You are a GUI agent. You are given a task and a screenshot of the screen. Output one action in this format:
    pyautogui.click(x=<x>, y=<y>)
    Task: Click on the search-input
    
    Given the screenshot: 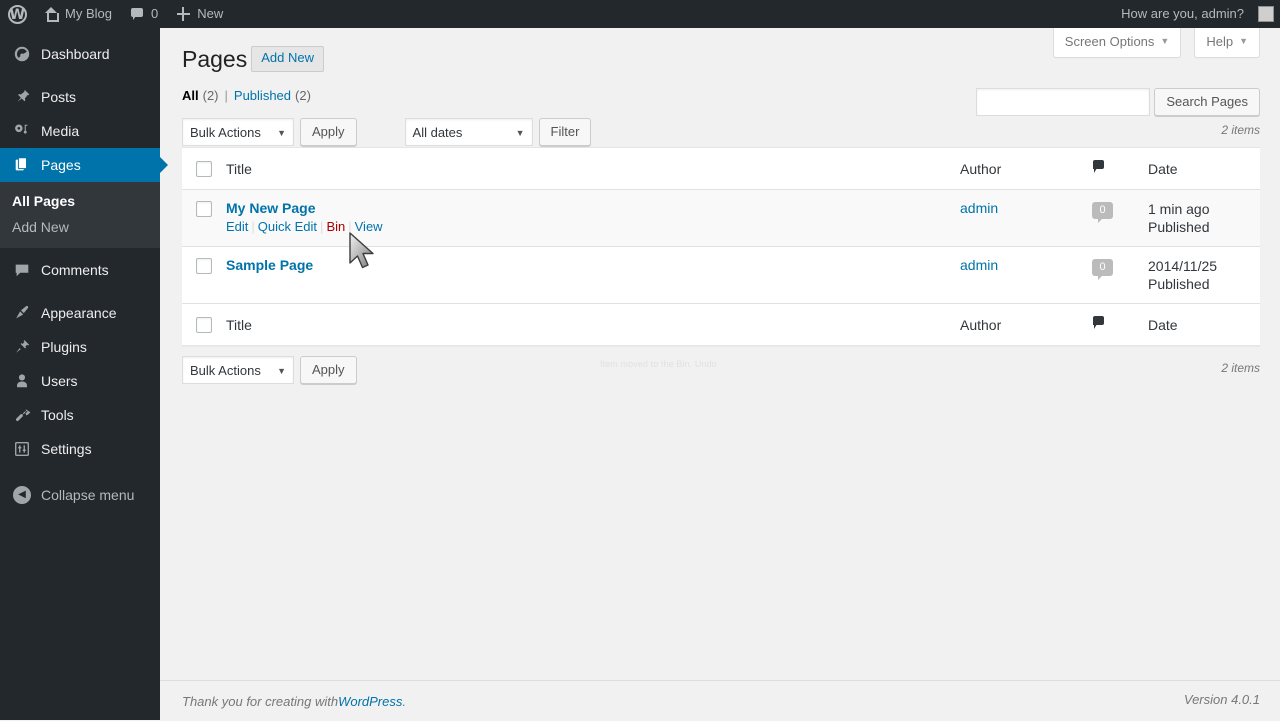 What is the action you would take?
    pyautogui.click(x=1063, y=102)
    